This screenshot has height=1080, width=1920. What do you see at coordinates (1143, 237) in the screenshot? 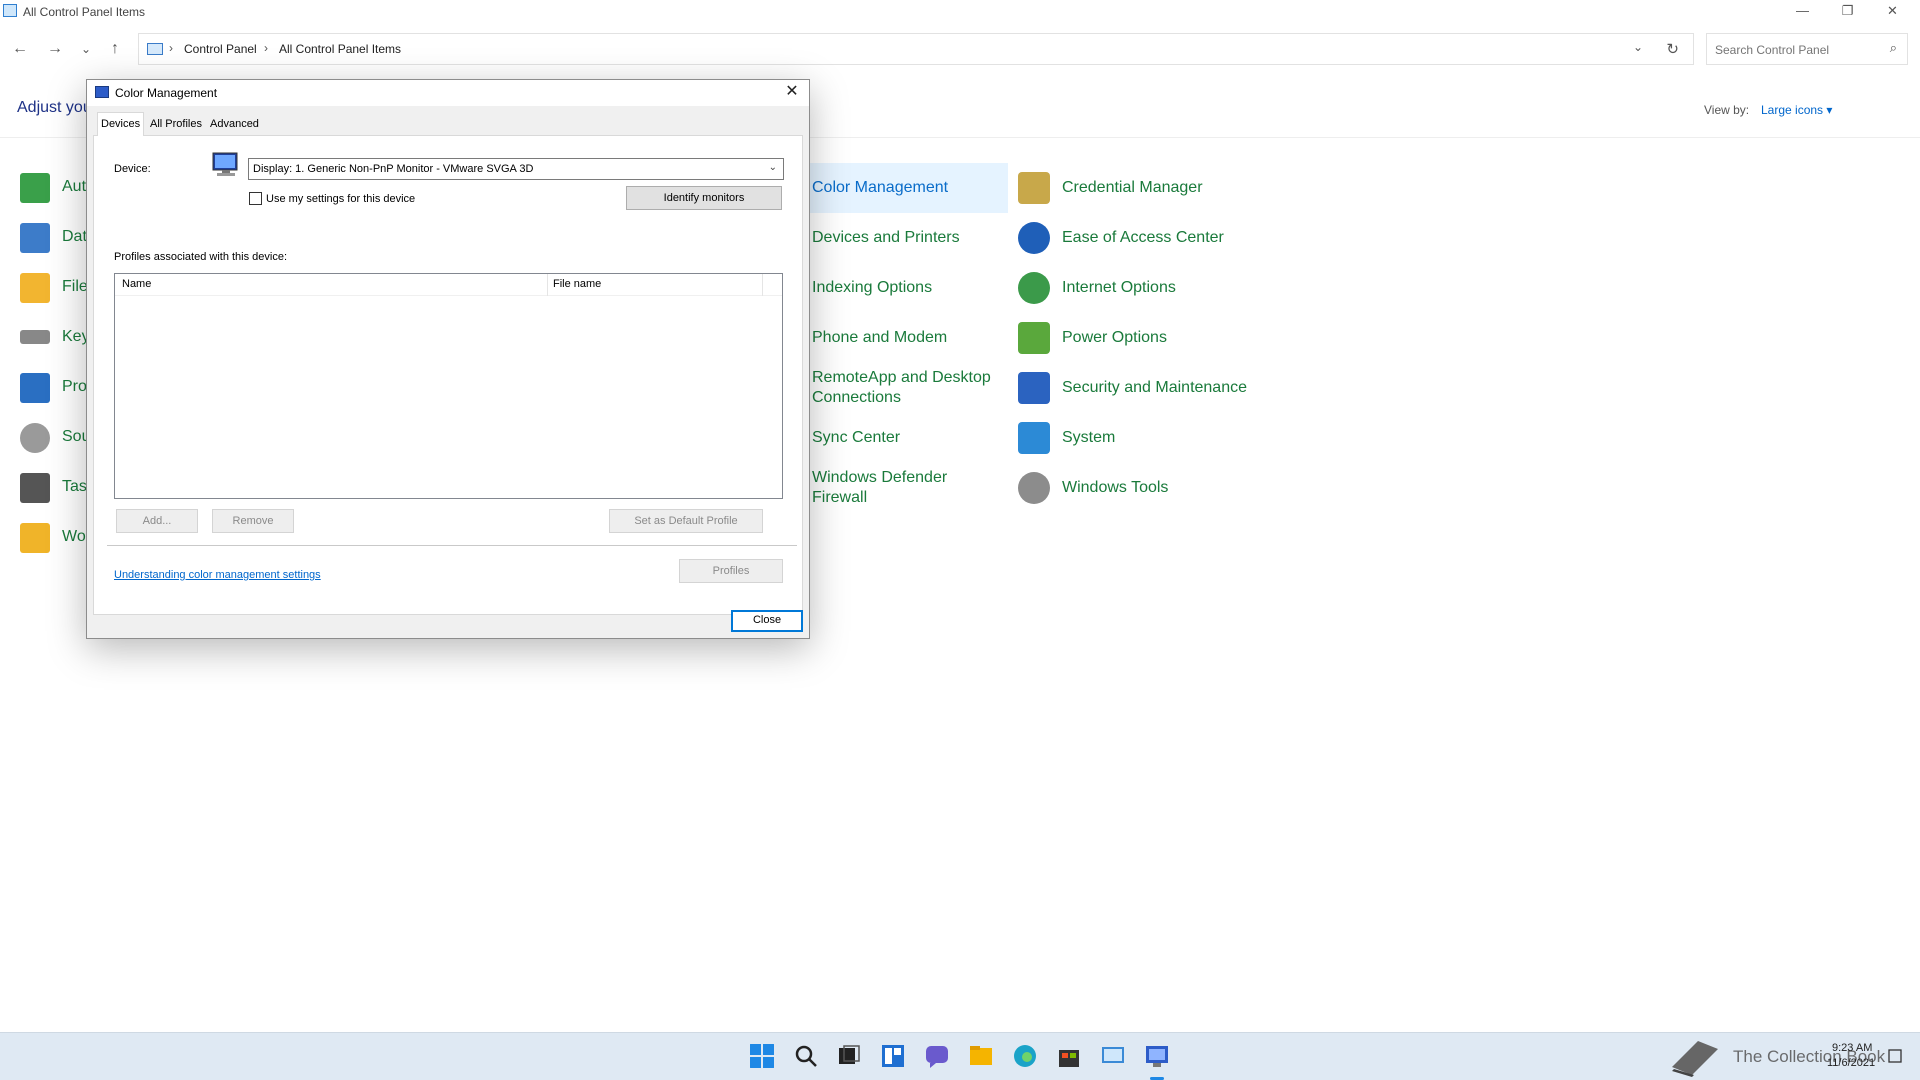
I see `cp-item-label: Ease of Access Center` at bounding box center [1143, 237].